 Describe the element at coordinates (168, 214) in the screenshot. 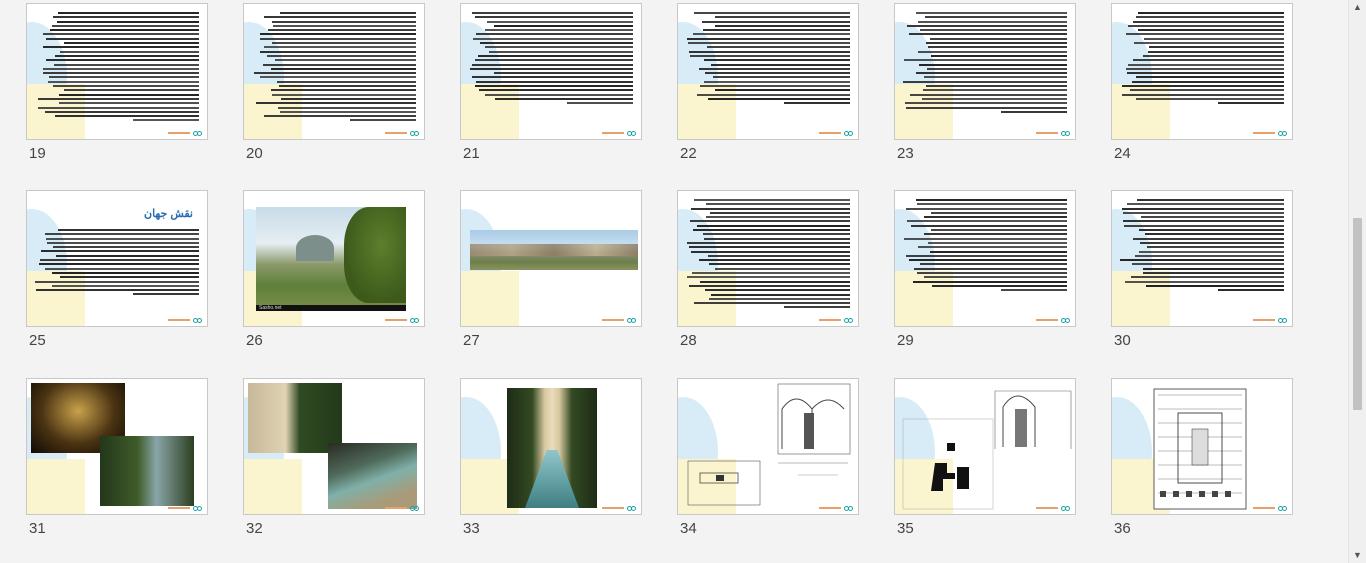

I see `slide-title: نقش جهان` at that location.